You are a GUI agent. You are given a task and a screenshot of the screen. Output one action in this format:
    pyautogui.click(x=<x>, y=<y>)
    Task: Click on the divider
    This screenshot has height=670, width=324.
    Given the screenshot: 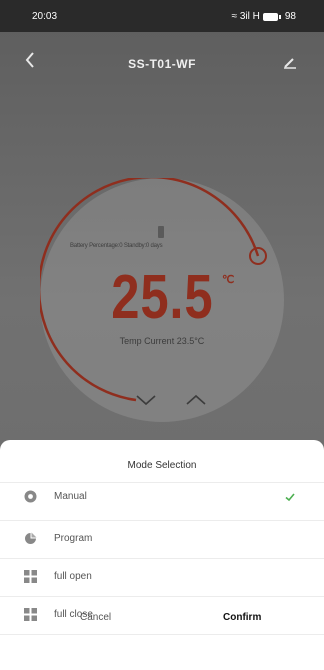 What is the action you would take?
    pyautogui.click(x=162, y=634)
    